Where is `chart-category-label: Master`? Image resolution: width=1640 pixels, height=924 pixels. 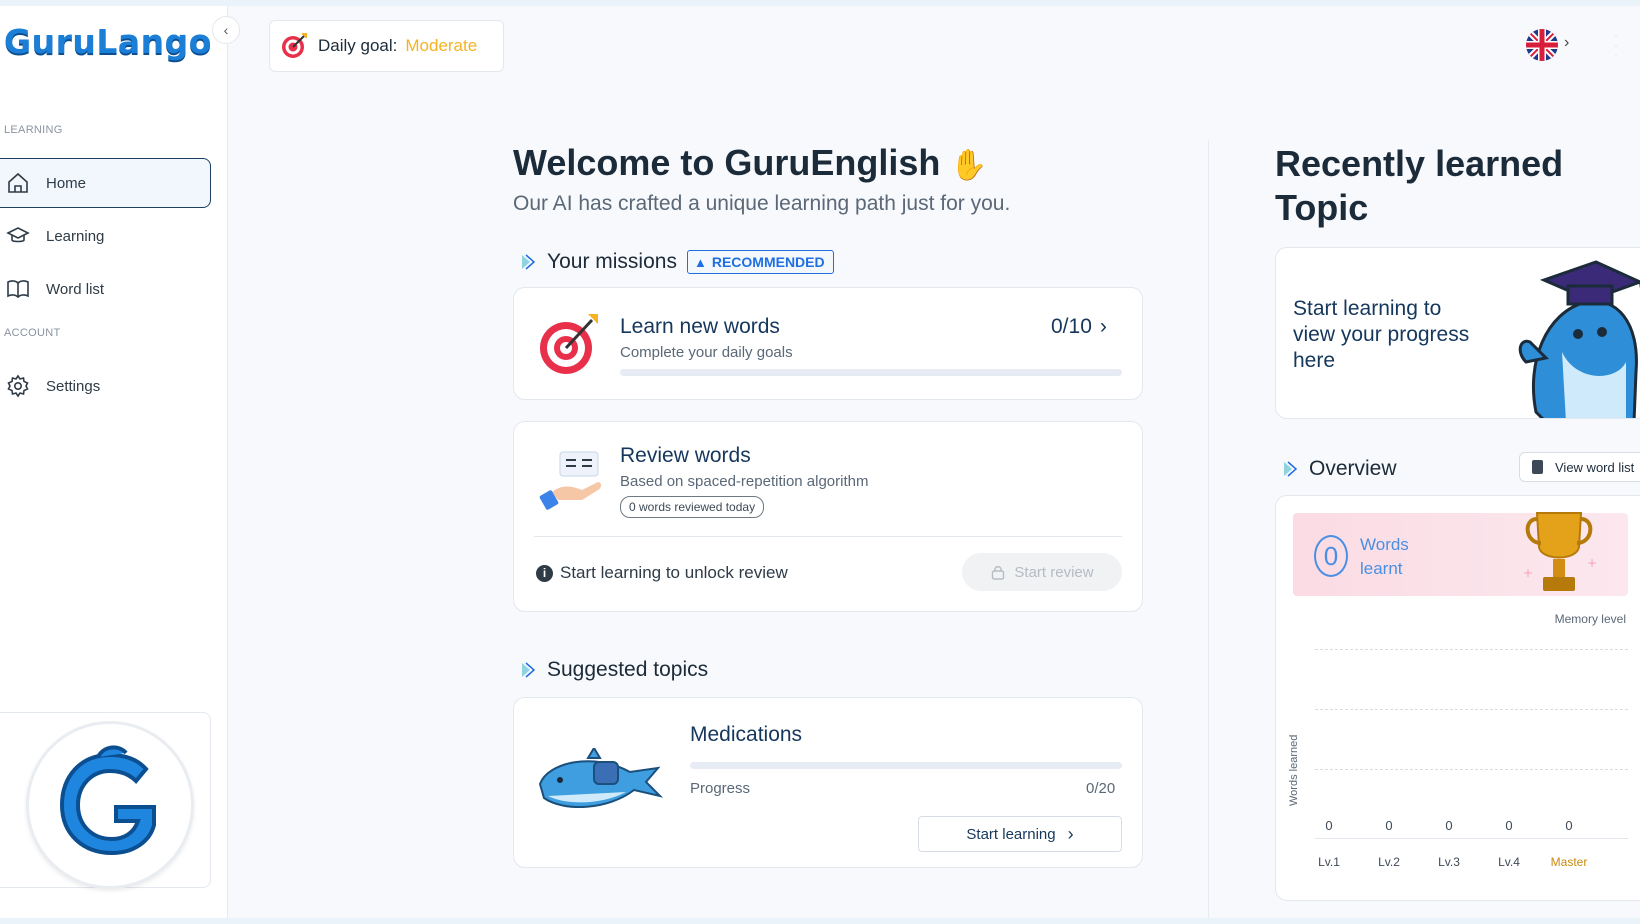 chart-category-label: Master is located at coordinates (1569, 862).